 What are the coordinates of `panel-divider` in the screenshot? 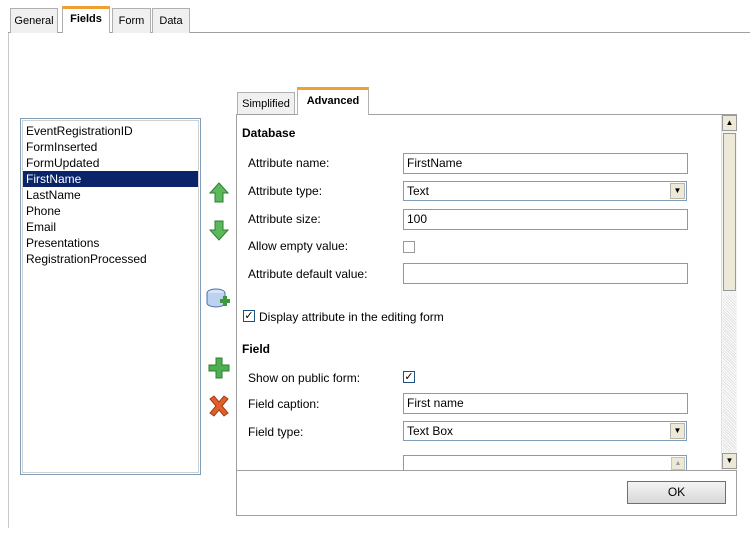 It's located at (486, 470).